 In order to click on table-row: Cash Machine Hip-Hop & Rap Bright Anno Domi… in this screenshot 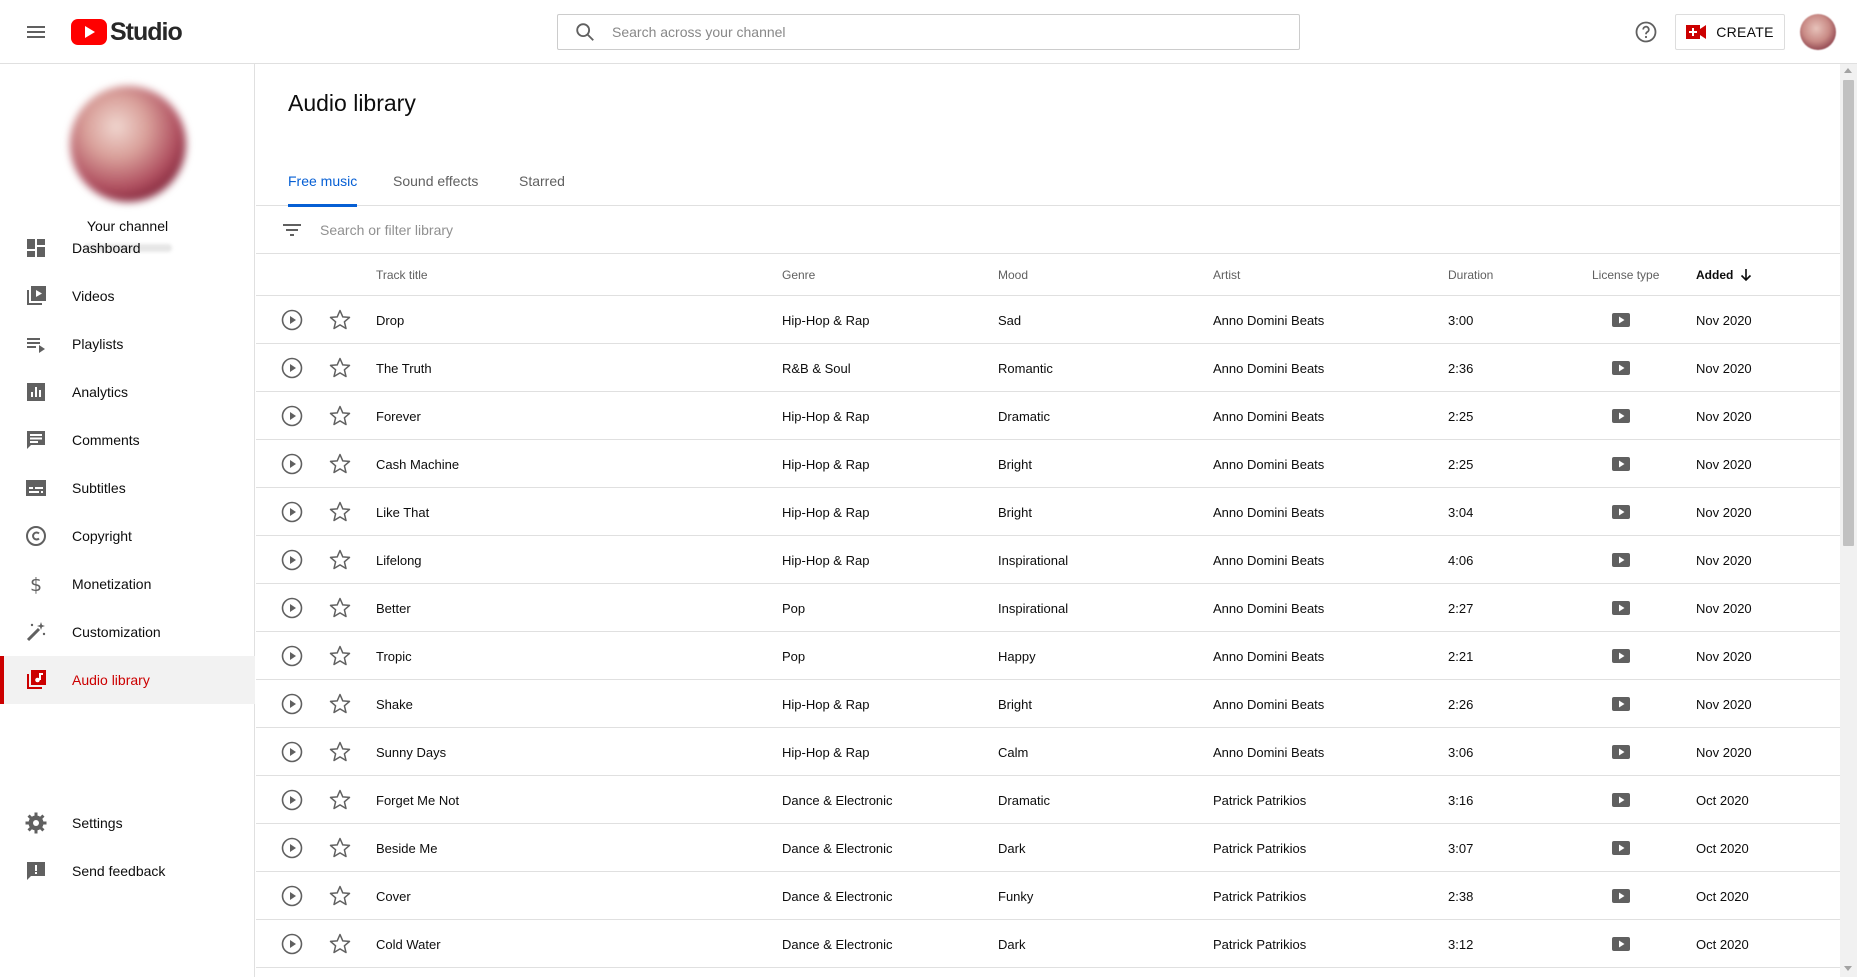, I will do `click(1048, 464)`.